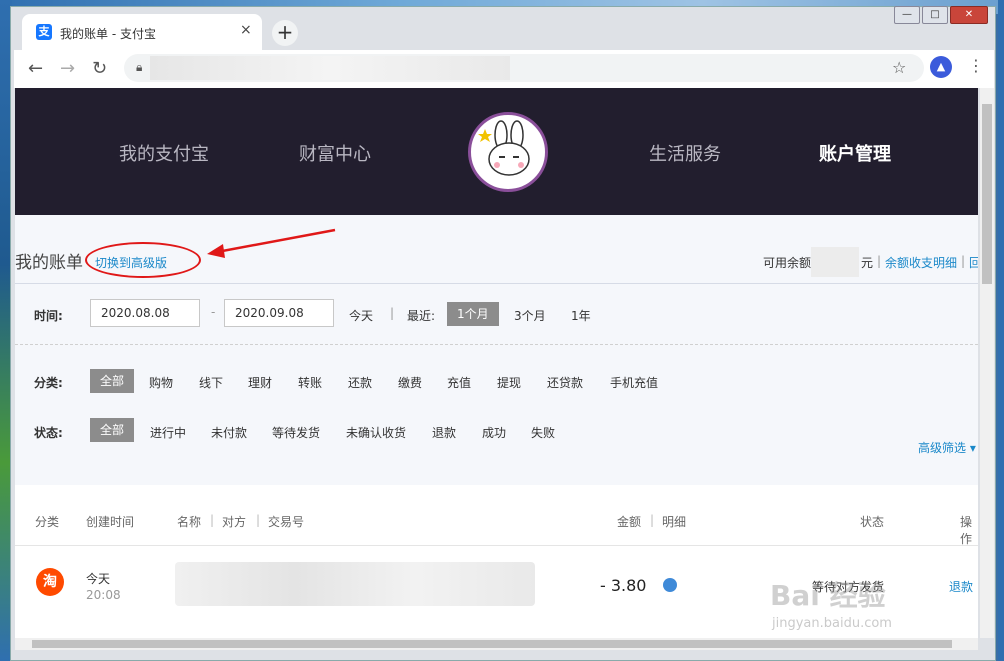 The width and height of the screenshot is (1004, 661). What do you see at coordinates (966, 530) in the screenshot?
I see `col-ops: 操作` at bounding box center [966, 530].